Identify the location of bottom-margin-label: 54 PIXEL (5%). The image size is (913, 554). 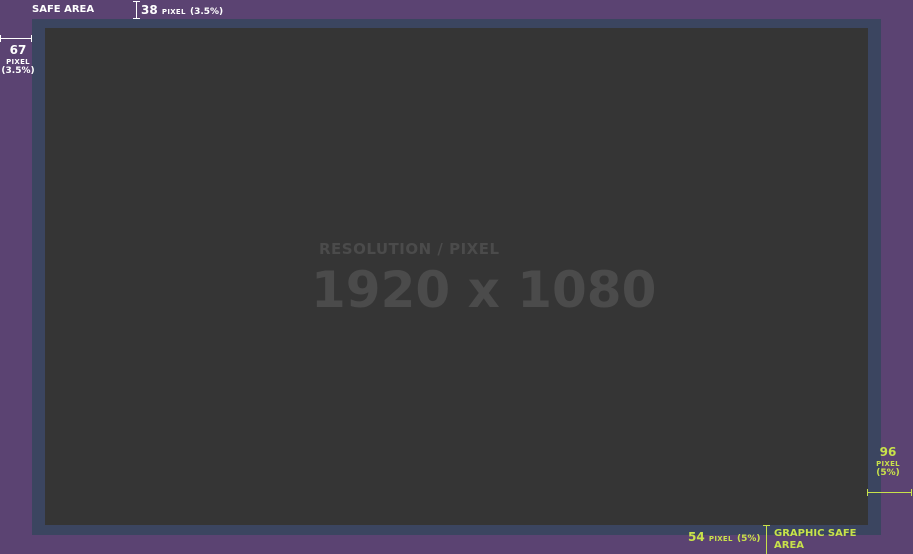
(724, 537).